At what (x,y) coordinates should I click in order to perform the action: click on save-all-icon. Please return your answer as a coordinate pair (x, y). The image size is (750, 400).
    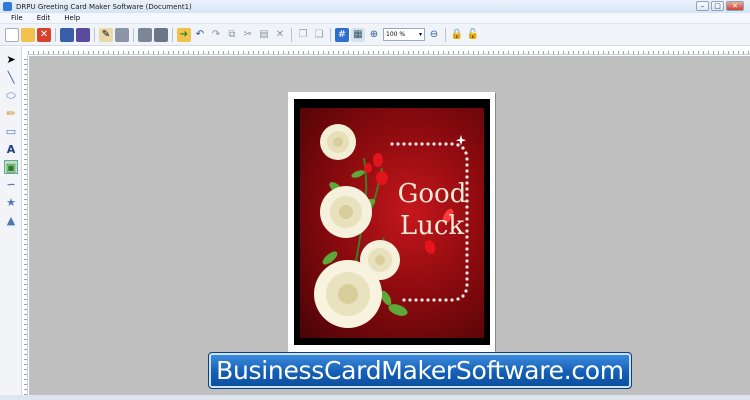
    Looking at the image, I should click on (83, 34).